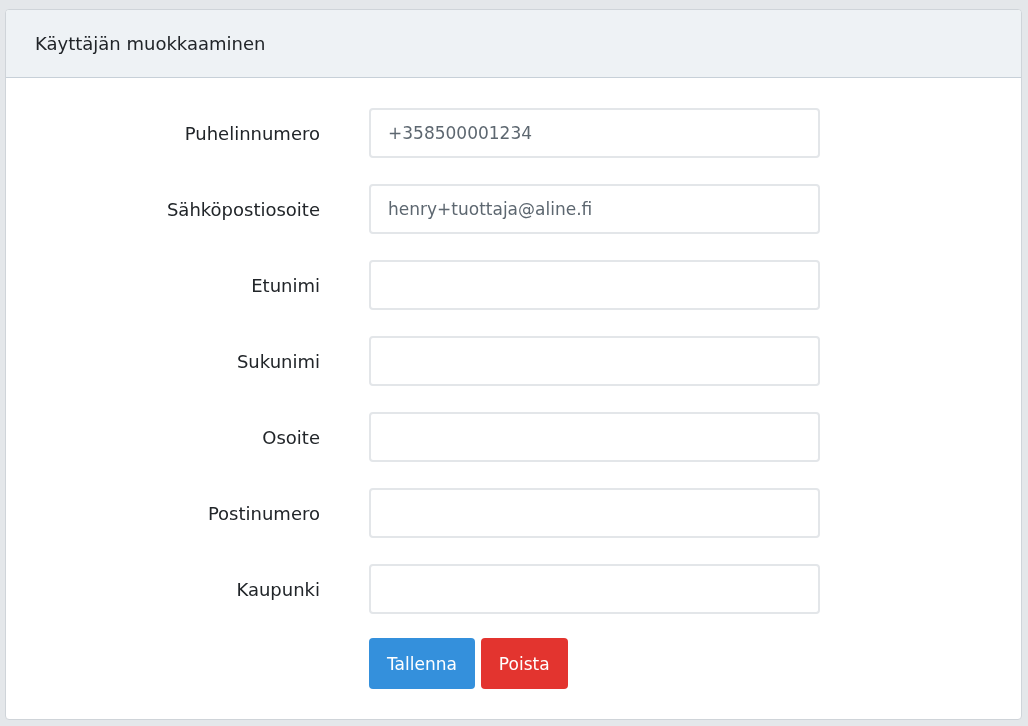  Describe the element at coordinates (278, 589) in the screenshot. I see `field-label: Kaupunki` at that location.